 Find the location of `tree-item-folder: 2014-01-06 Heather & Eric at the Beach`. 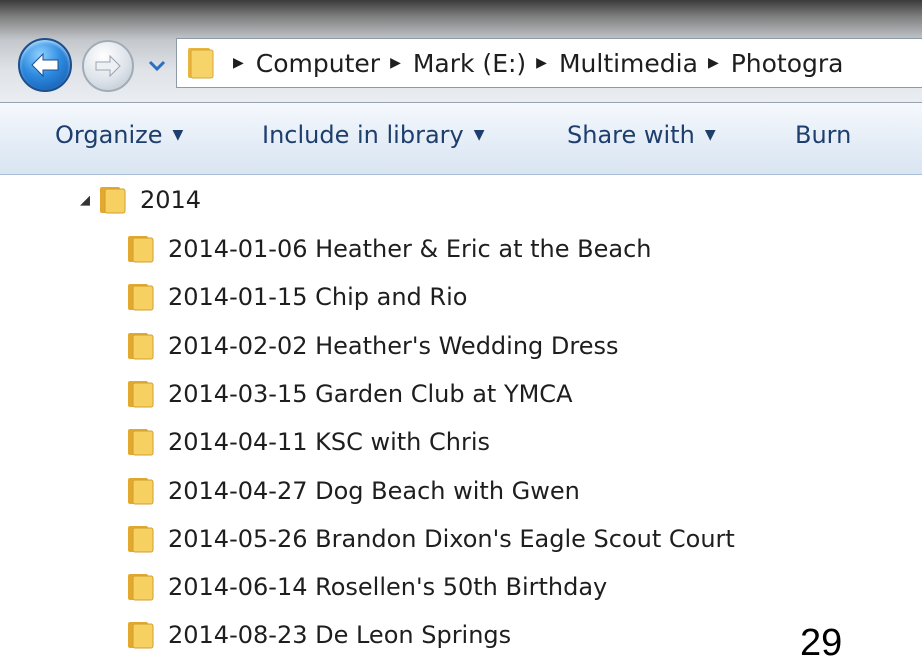

tree-item-folder: 2014-01-06 Heather & Eric at the Beach is located at coordinates (388, 249).